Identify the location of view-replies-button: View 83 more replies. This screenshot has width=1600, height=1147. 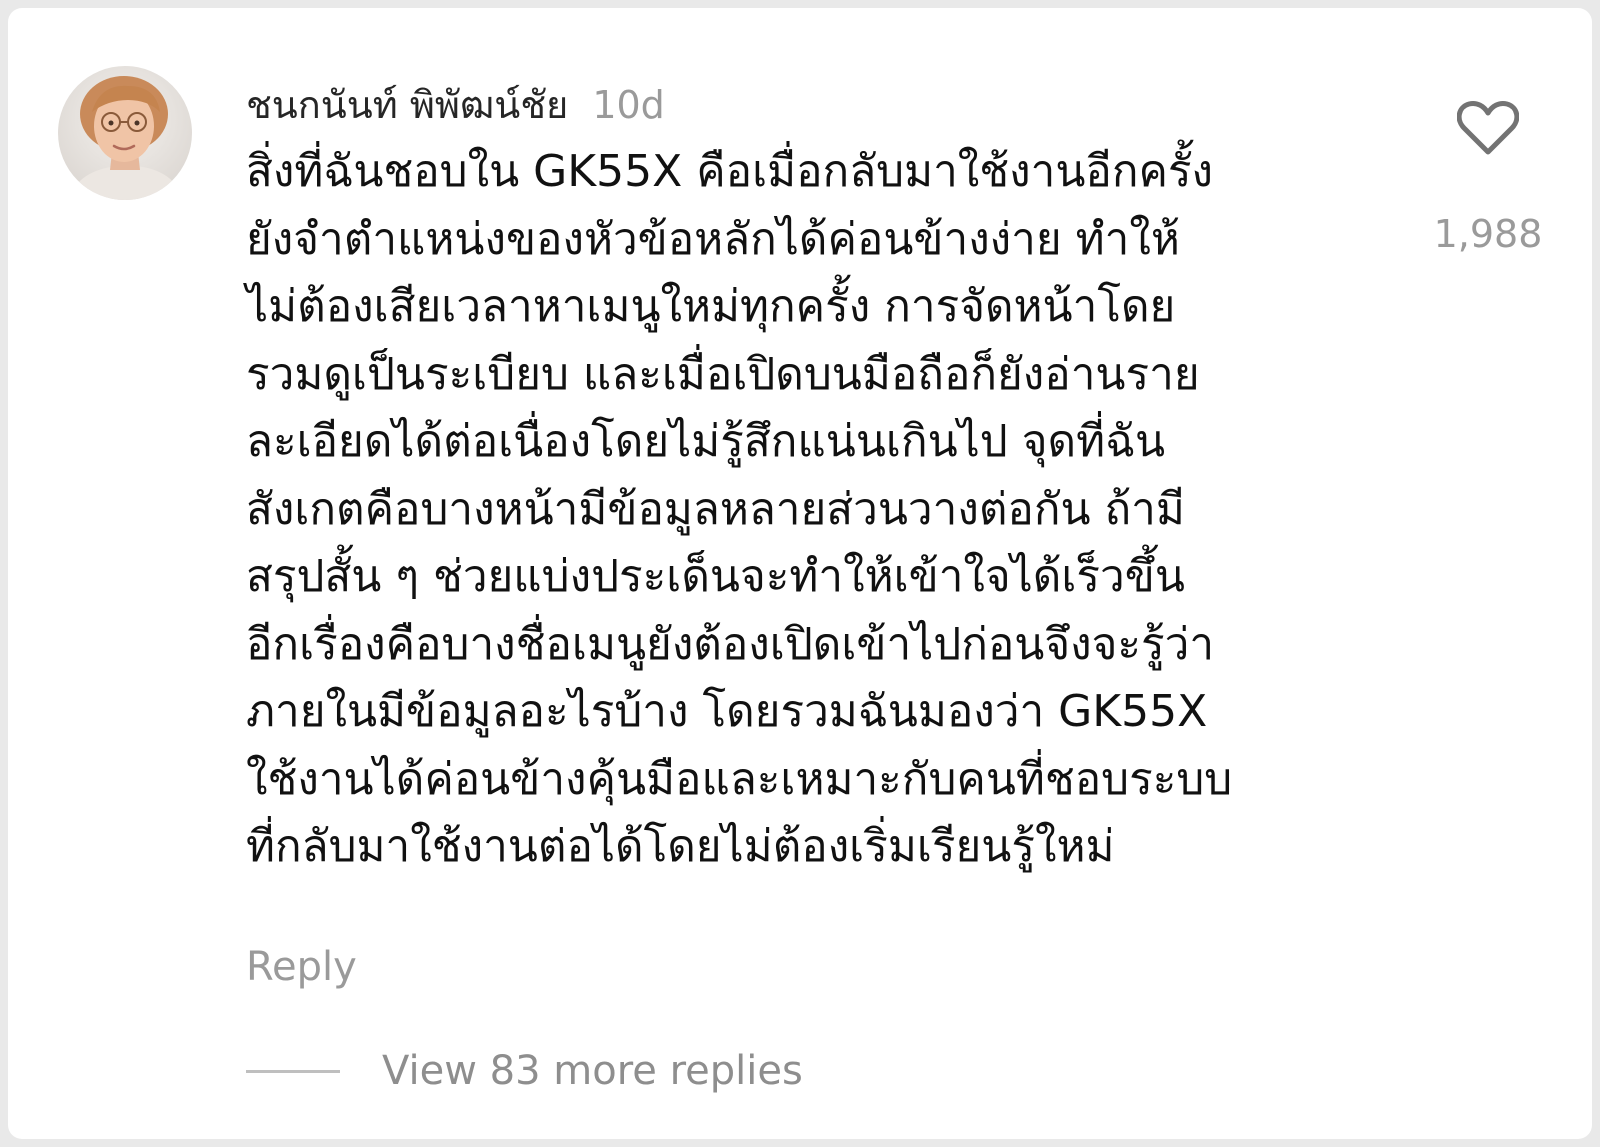
(524, 1071).